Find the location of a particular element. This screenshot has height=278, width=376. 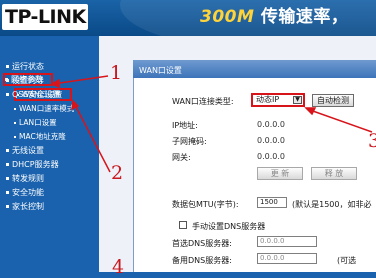

annotation-number-1: 1 is located at coordinates (116, 73).